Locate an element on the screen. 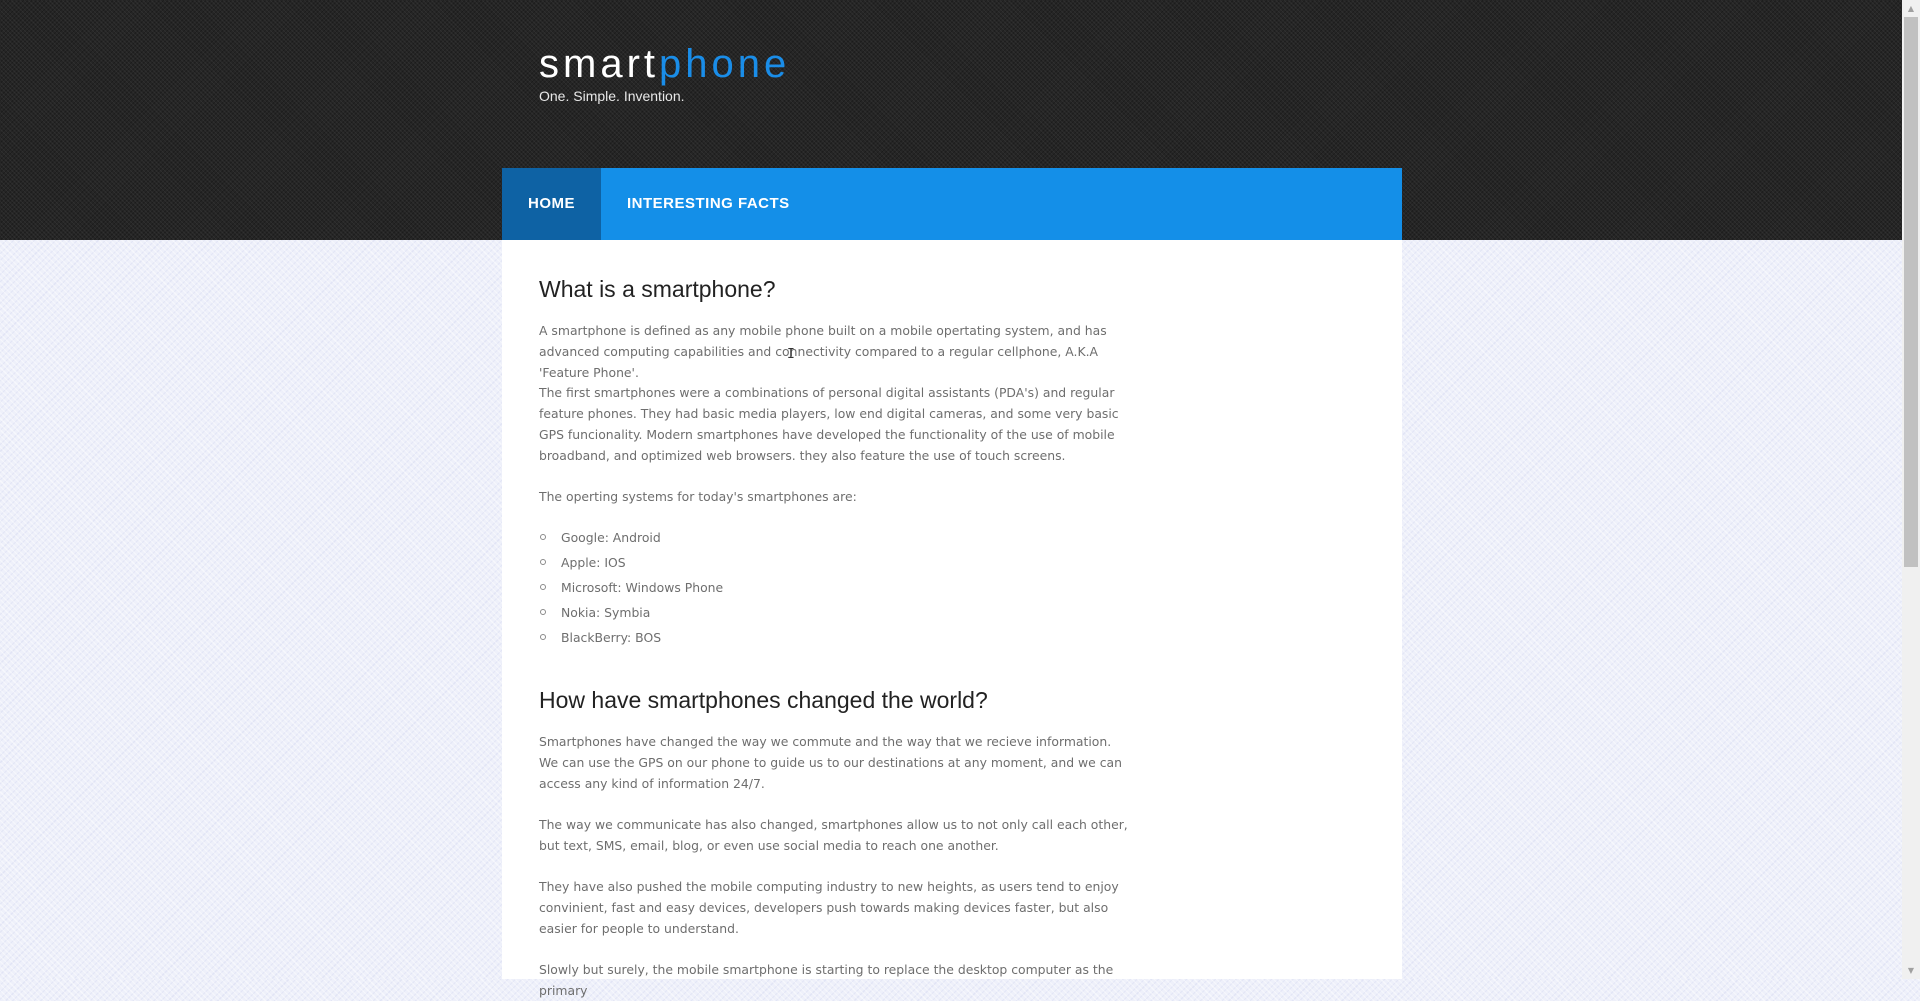 The width and height of the screenshot is (1920, 1001). logo-part-phone: phone is located at coordinates (725, 64).